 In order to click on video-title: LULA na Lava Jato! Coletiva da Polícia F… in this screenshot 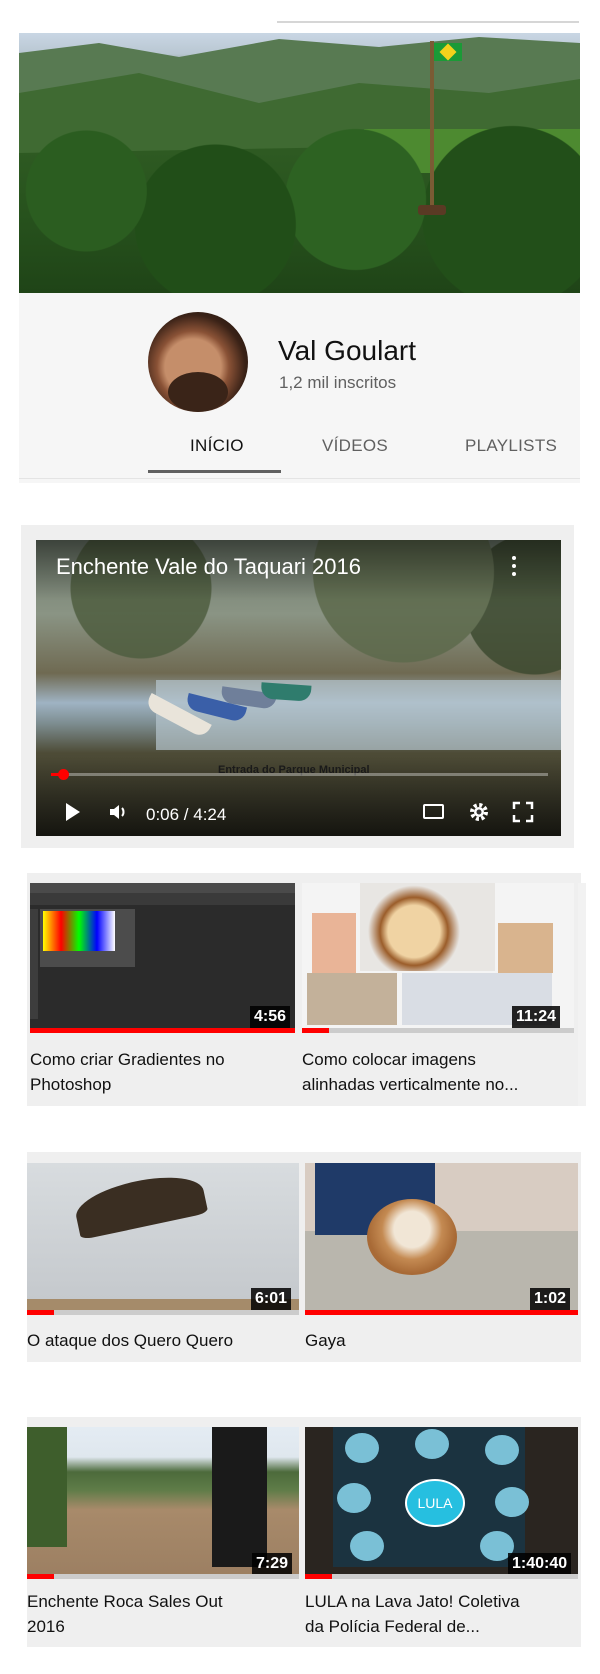, I will do `click(440, 1614)`.